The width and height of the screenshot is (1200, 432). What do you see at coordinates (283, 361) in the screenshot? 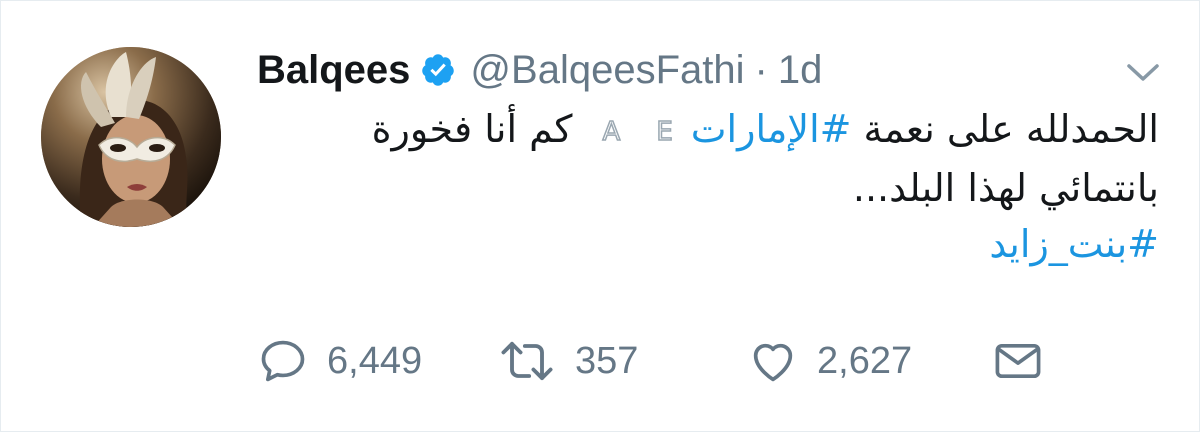
I see `reply-icon` at bounding box center [283, 361].